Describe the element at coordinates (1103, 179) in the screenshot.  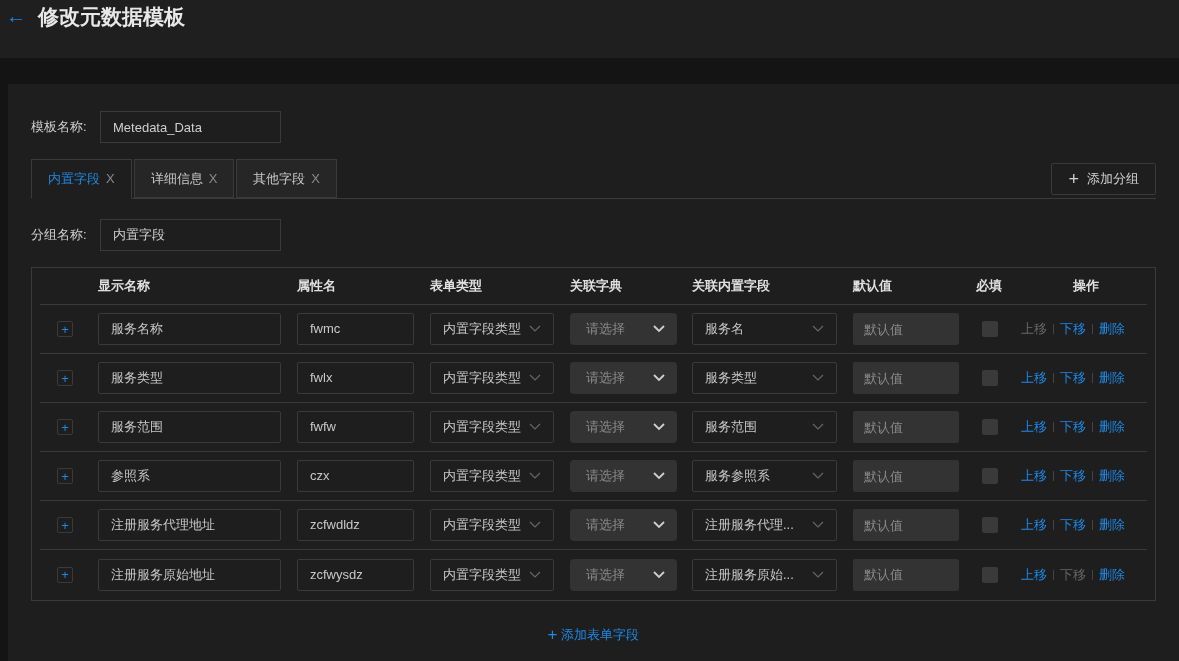
I see `add-group-button: + 添加分组` at that location.